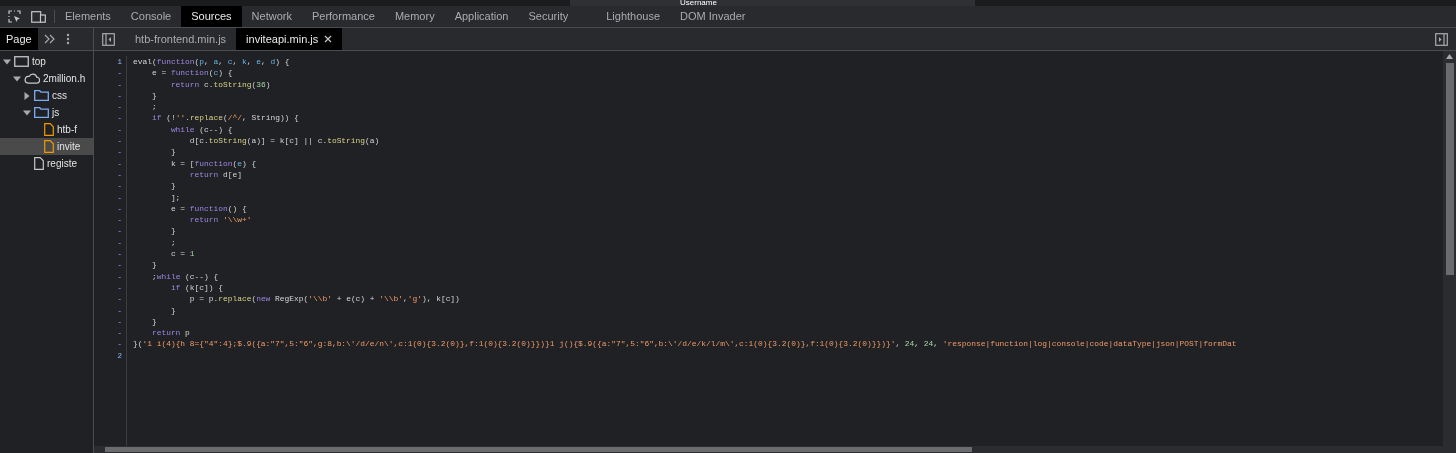 Image resolution: width=1456 pixels, height=453 pixels. Describe the element at coordinates (151, 16) in the screenshot. I see `panel-tab: Console` at that location.